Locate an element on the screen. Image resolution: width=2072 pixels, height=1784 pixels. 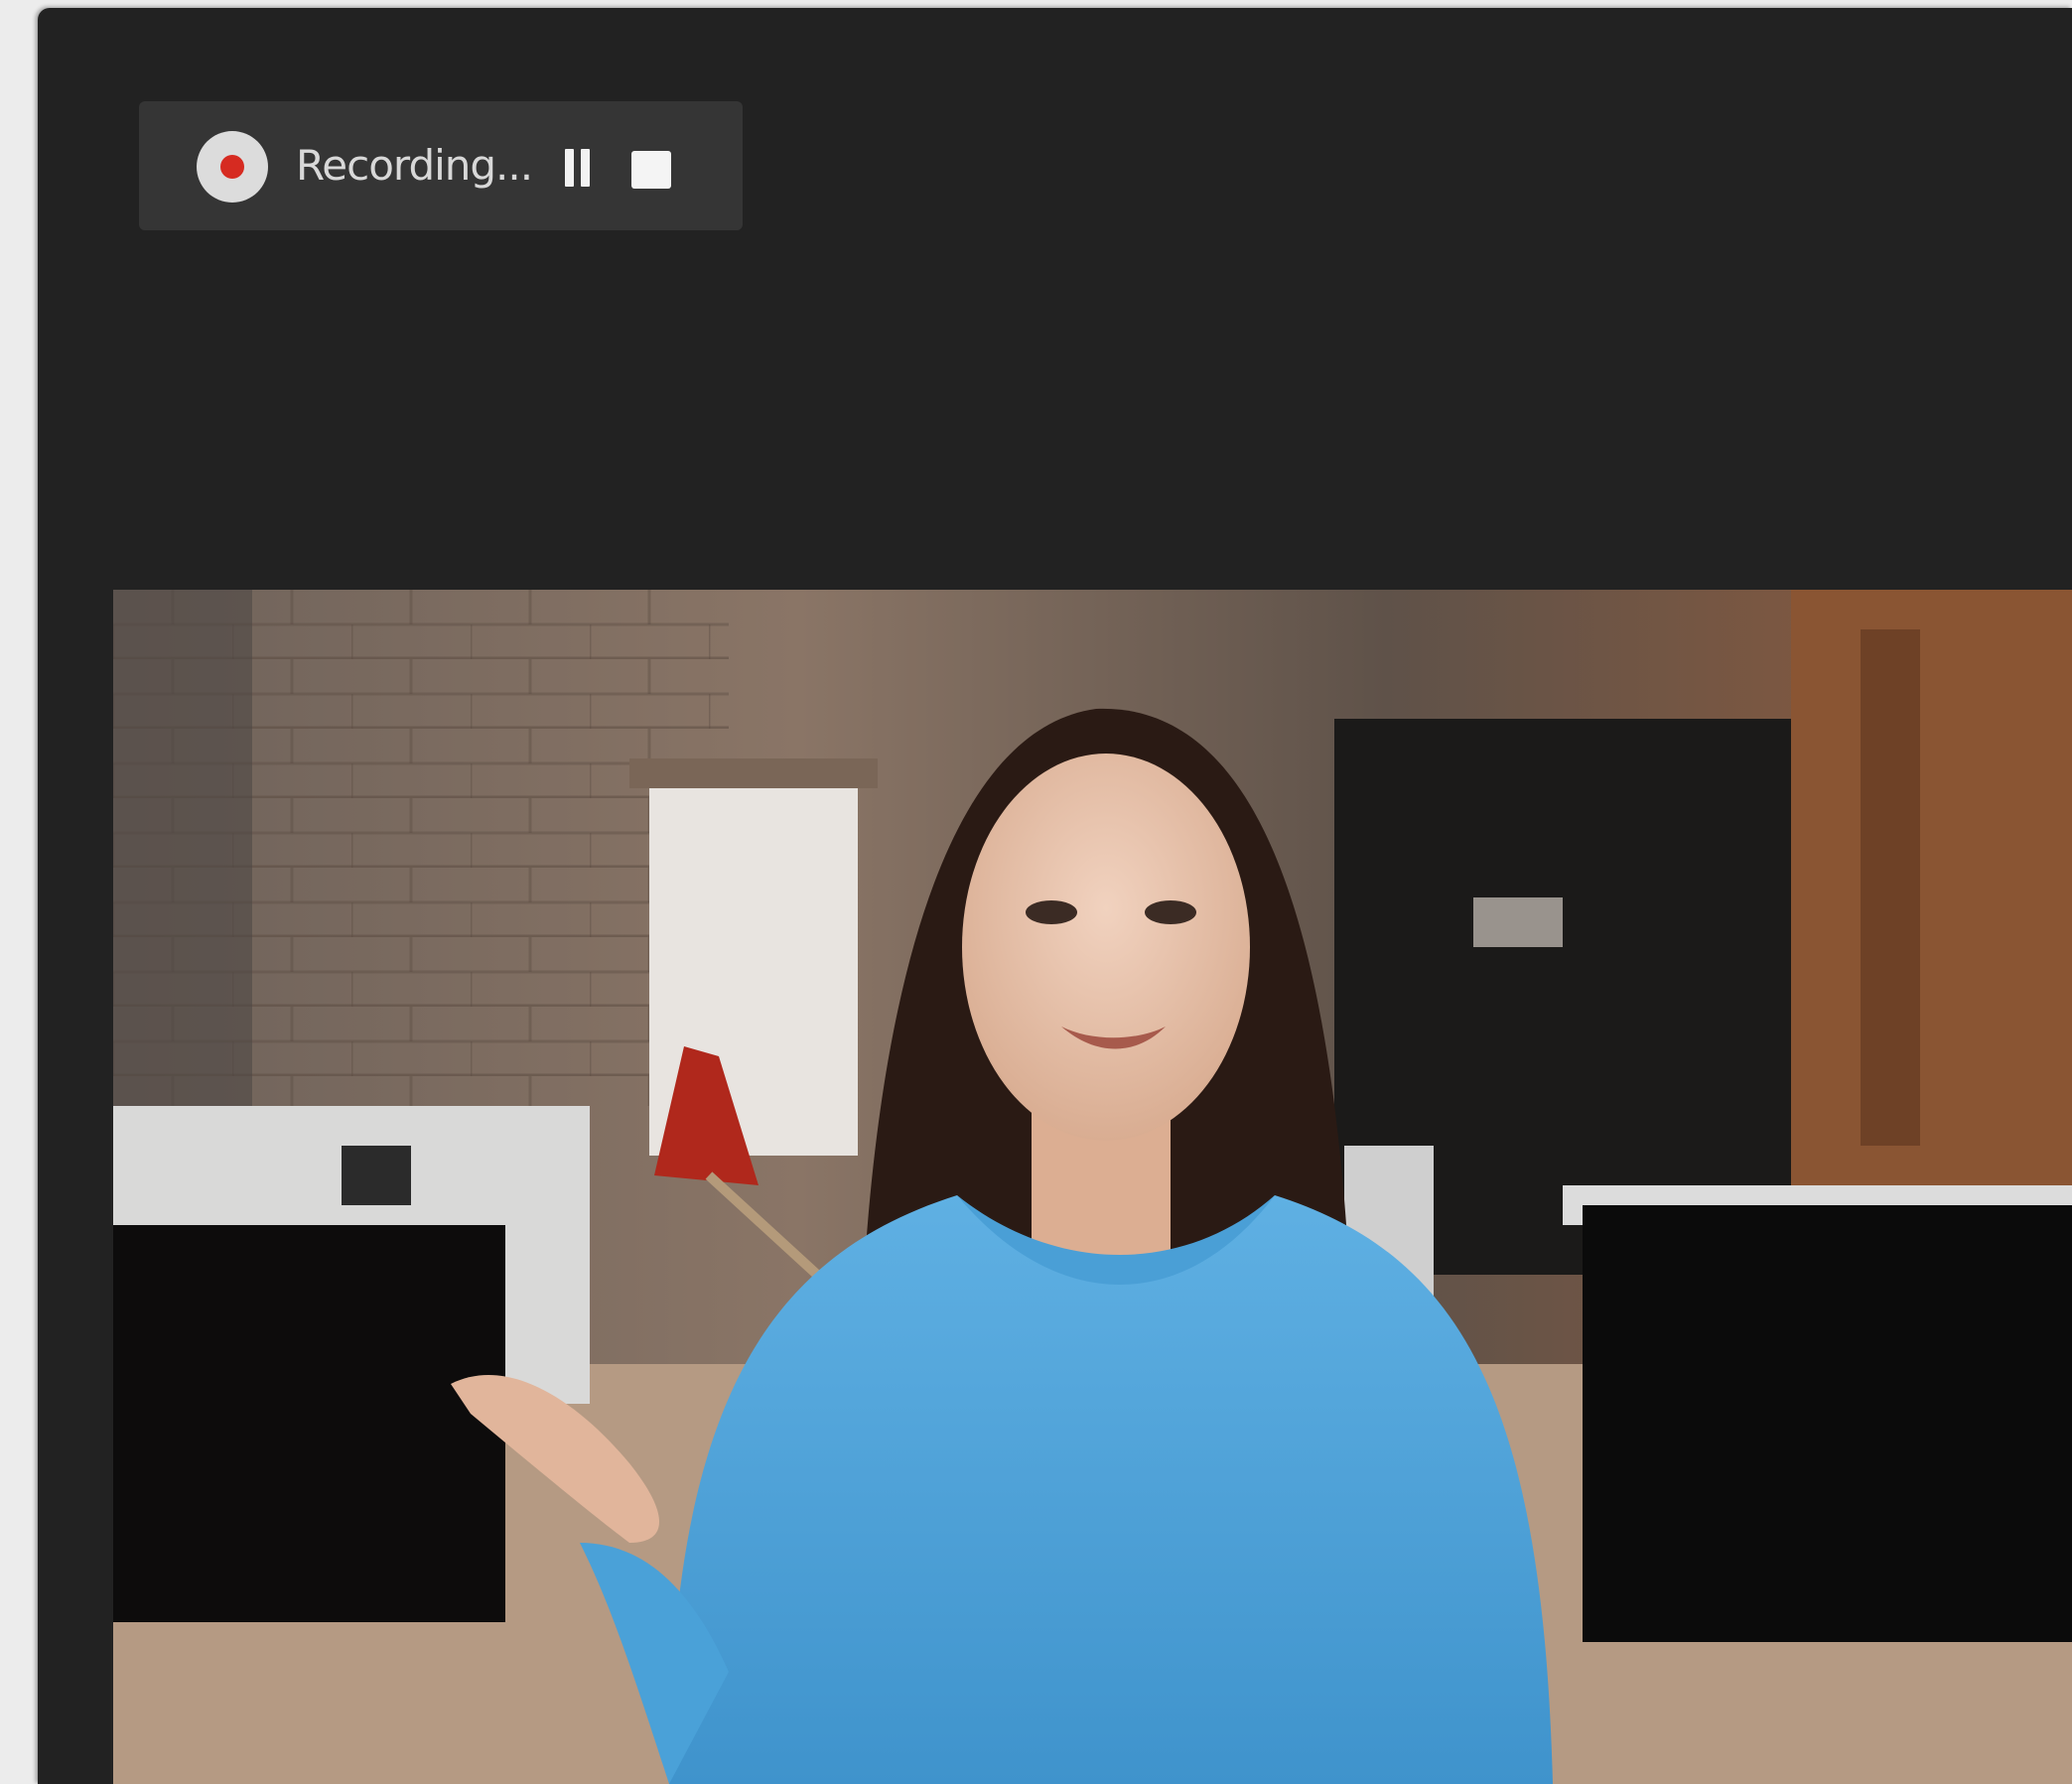
stop-button is located at coordinates (651, 170).